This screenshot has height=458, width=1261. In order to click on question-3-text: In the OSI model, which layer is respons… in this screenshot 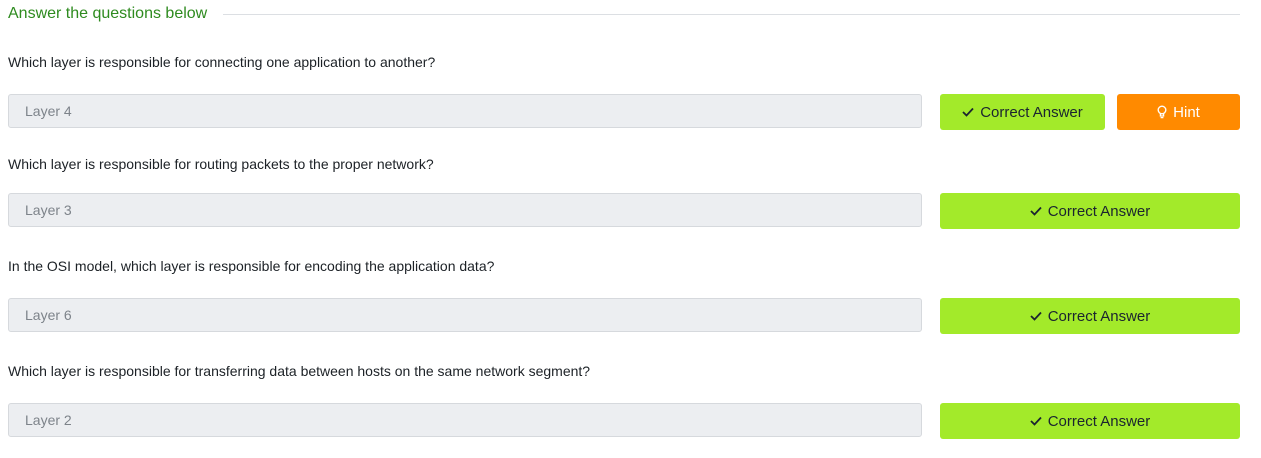, I will do `click(251, 266)`.